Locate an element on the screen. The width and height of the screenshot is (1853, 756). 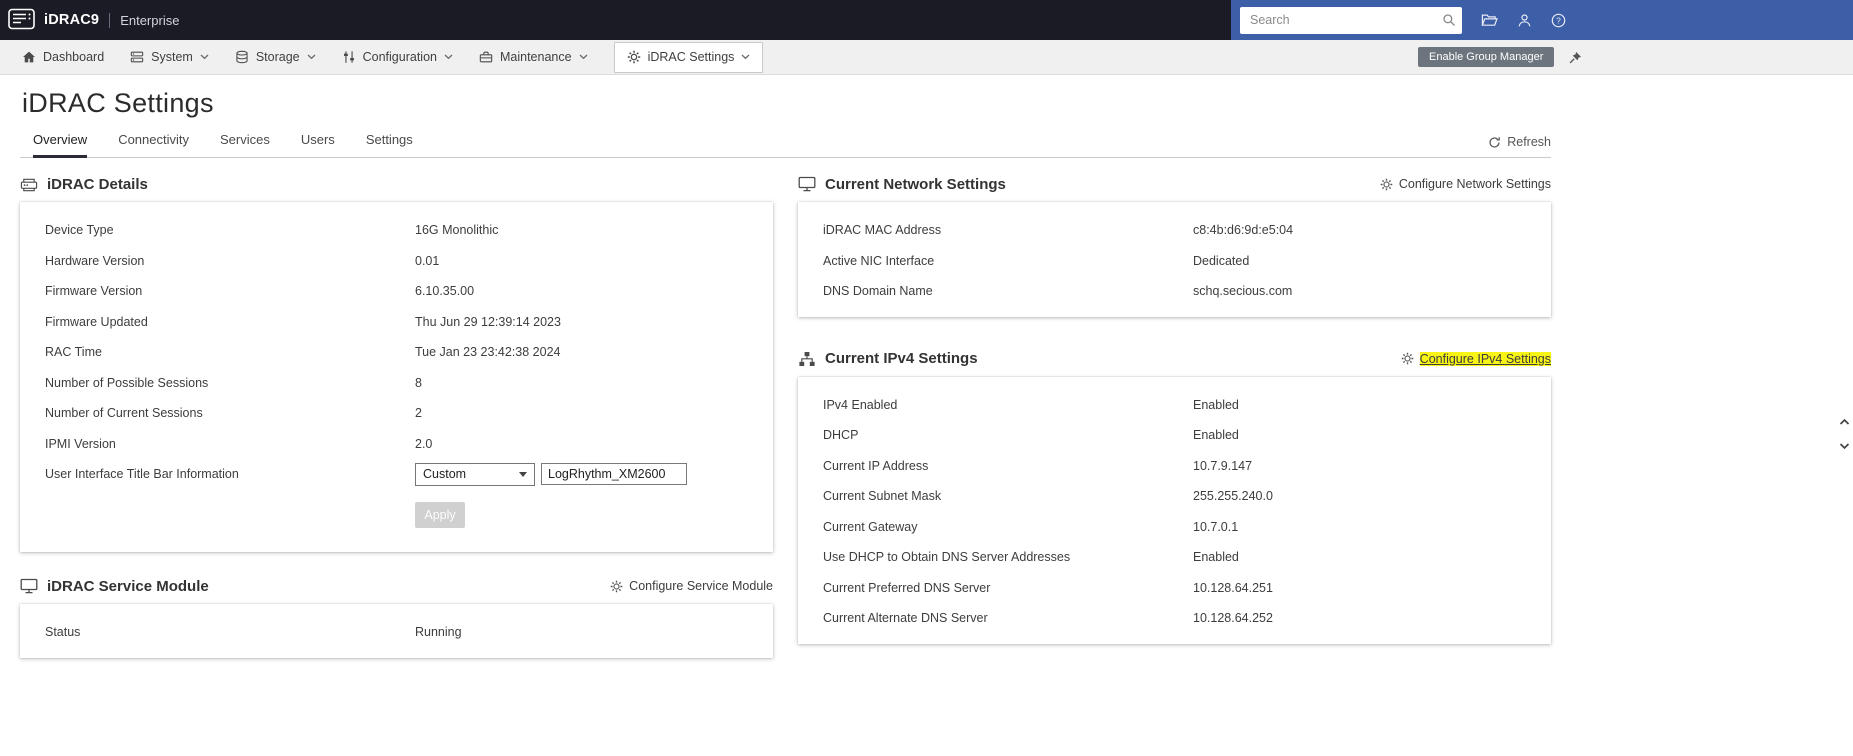
row-label: Current Subnet Mask is located at coordinates (882, 496).